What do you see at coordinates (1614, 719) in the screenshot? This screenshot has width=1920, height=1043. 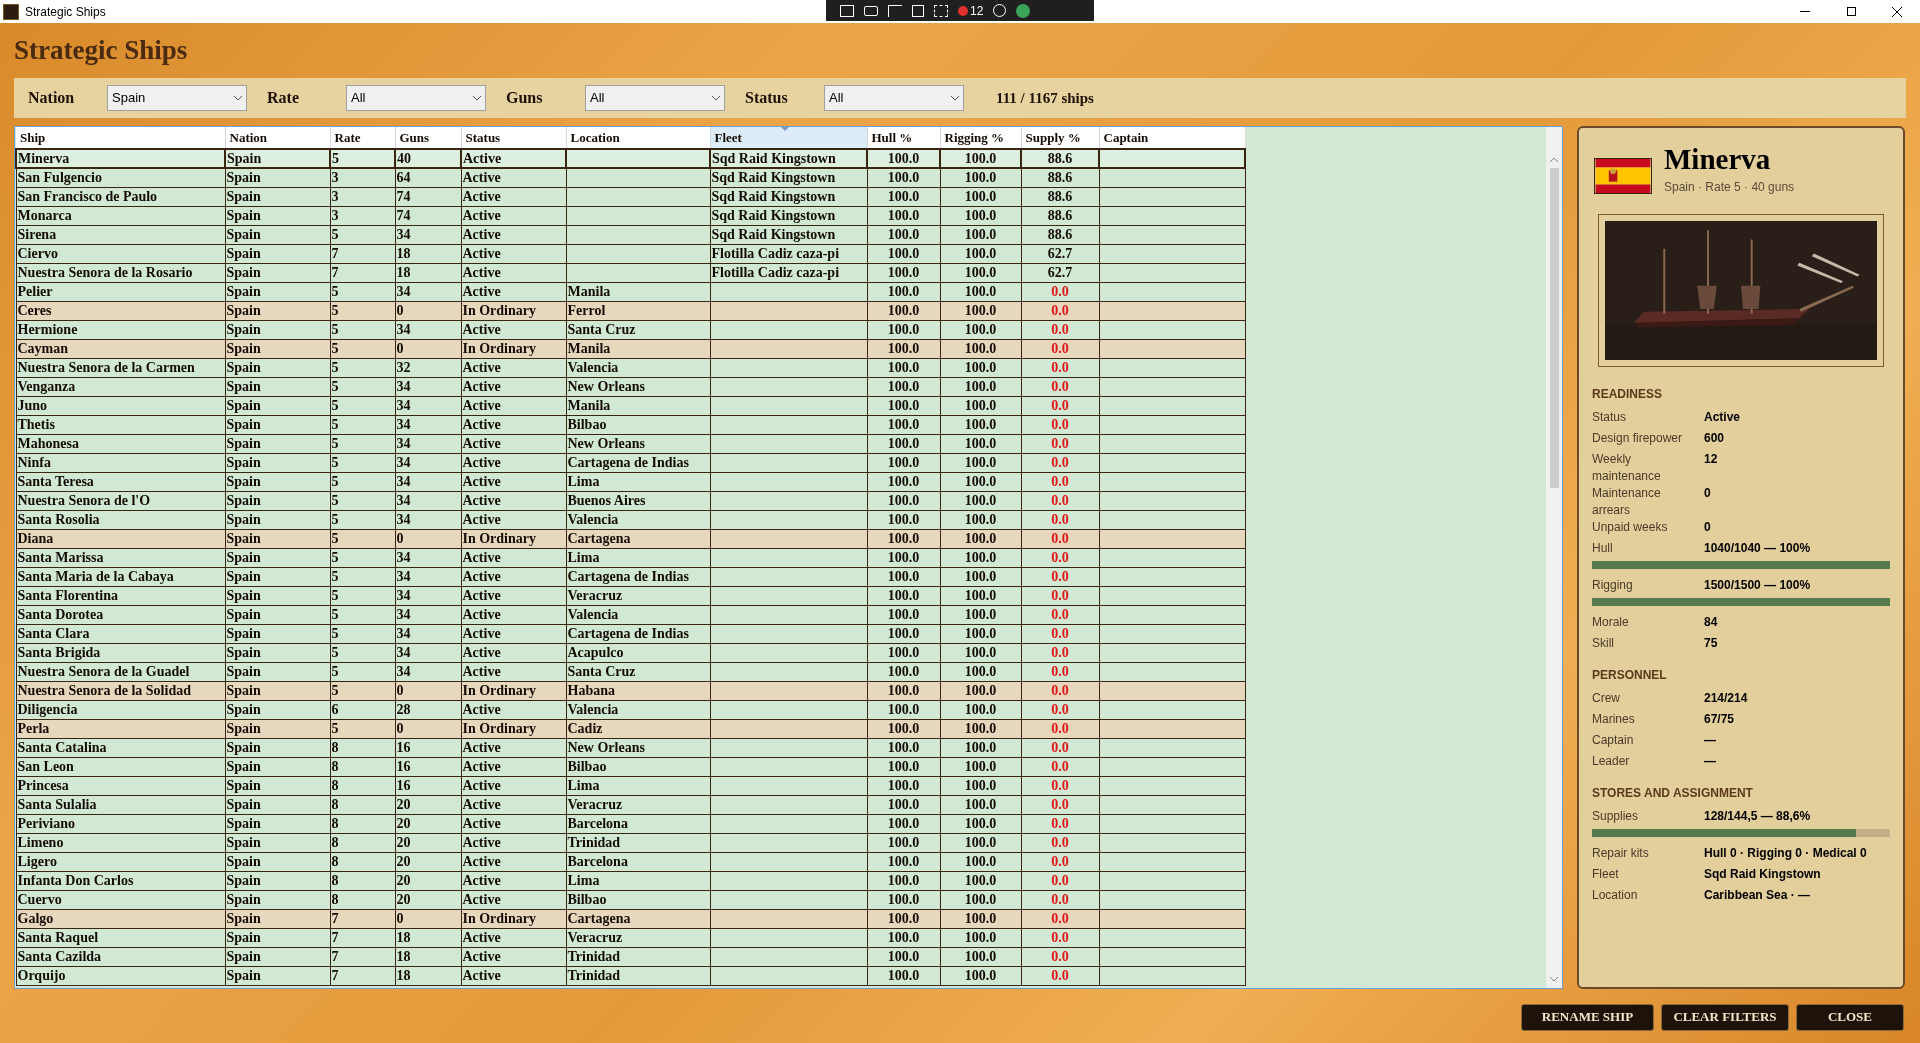 I see `field-label: Marines` at bounding box center [1614, 719].